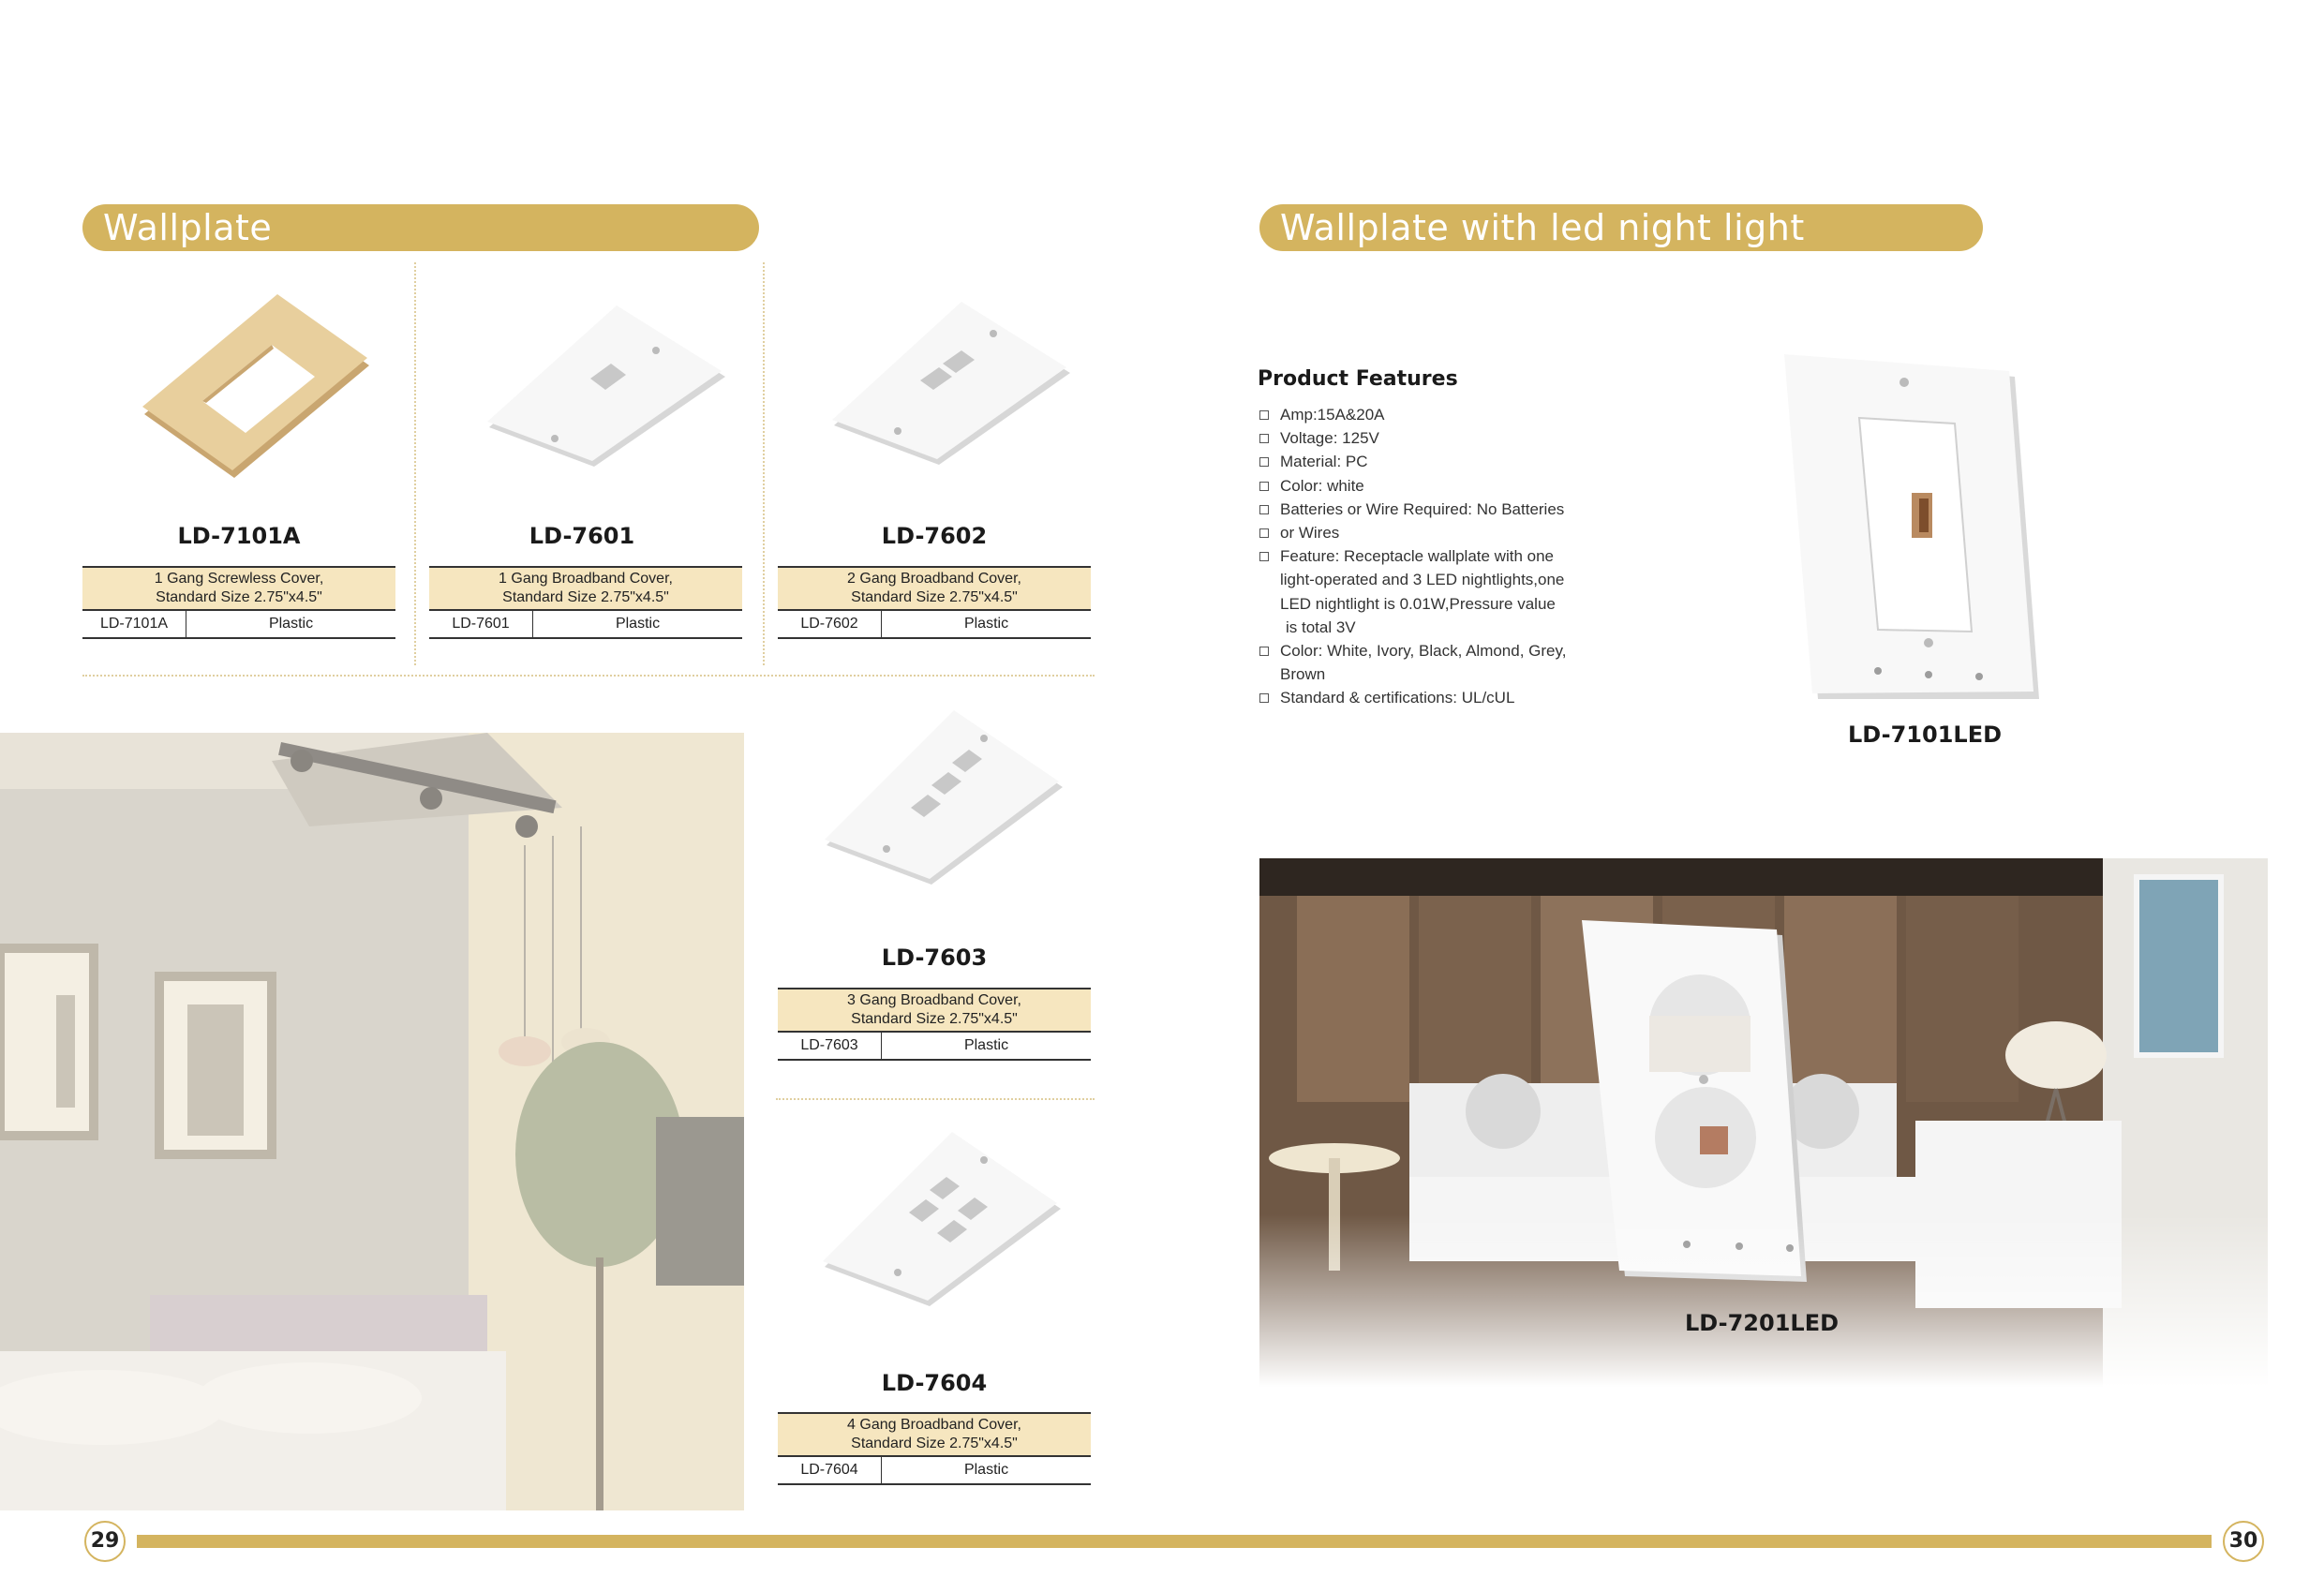 This screenshot has height=1577, width=2324. Describe the element at coordinates (830, 1046) in the screenshot. I see `spec-code: LD-7603` at that location.